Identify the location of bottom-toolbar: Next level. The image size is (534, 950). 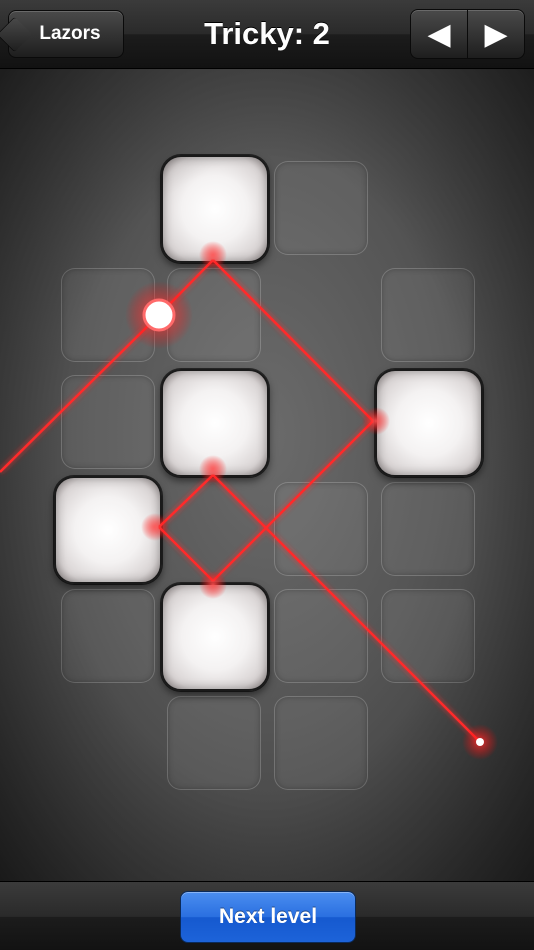
(267, 915).